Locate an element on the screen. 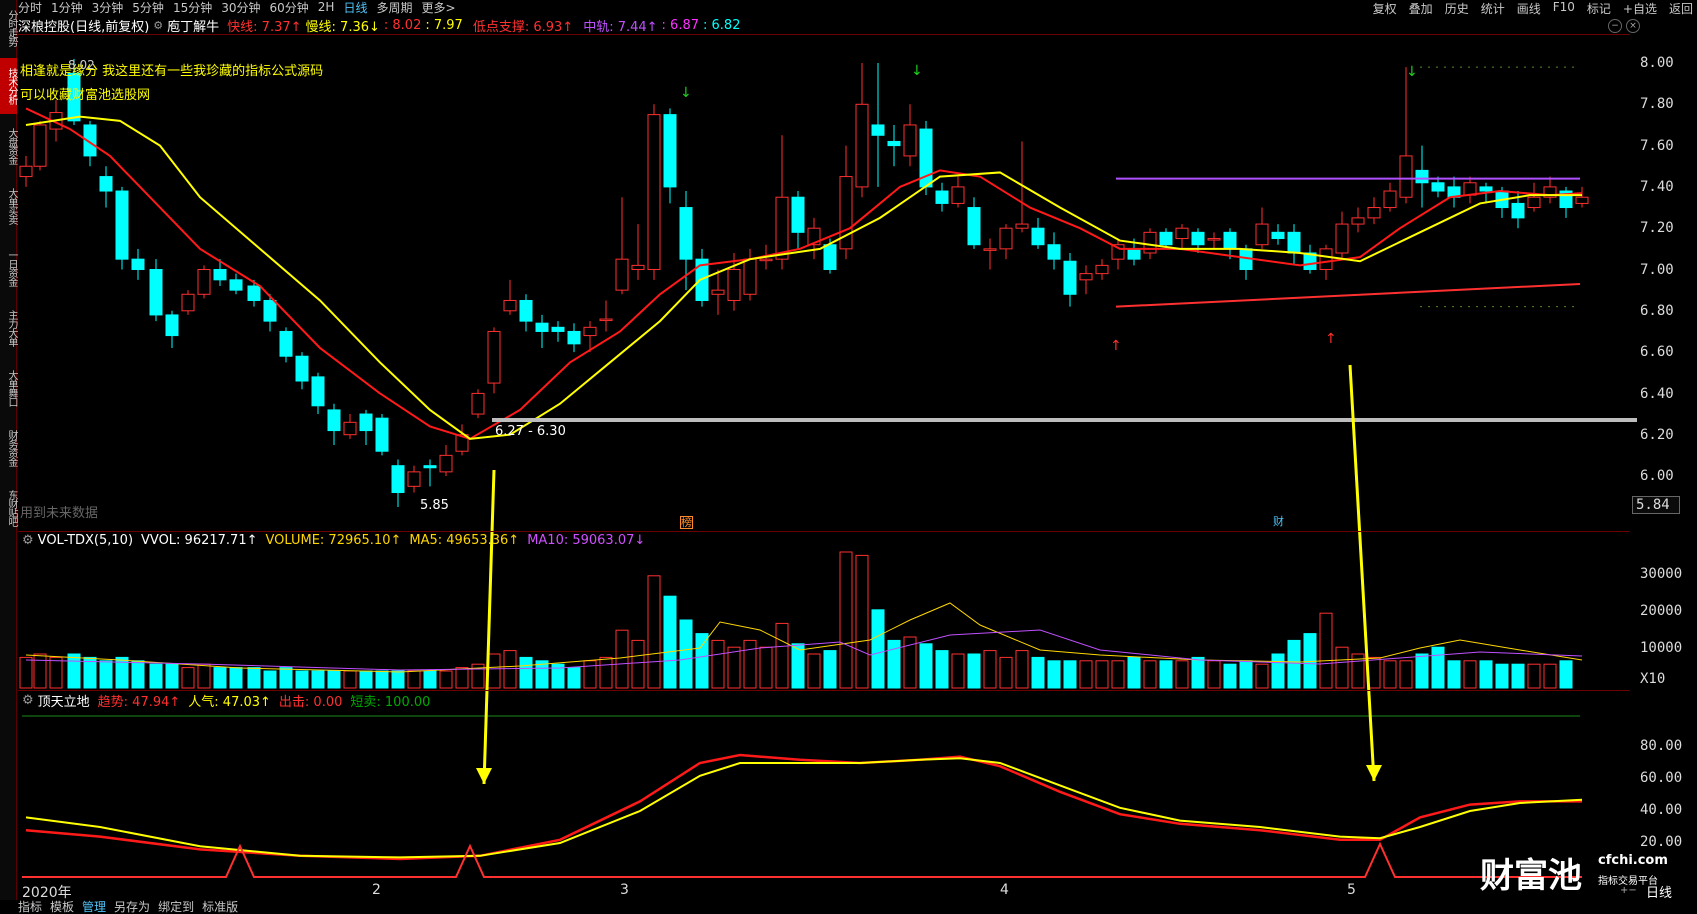 Image resolution: width=1697 pixels, height=914 pixels. settings-icon: ⚙ is located at coordinates (158, 25).